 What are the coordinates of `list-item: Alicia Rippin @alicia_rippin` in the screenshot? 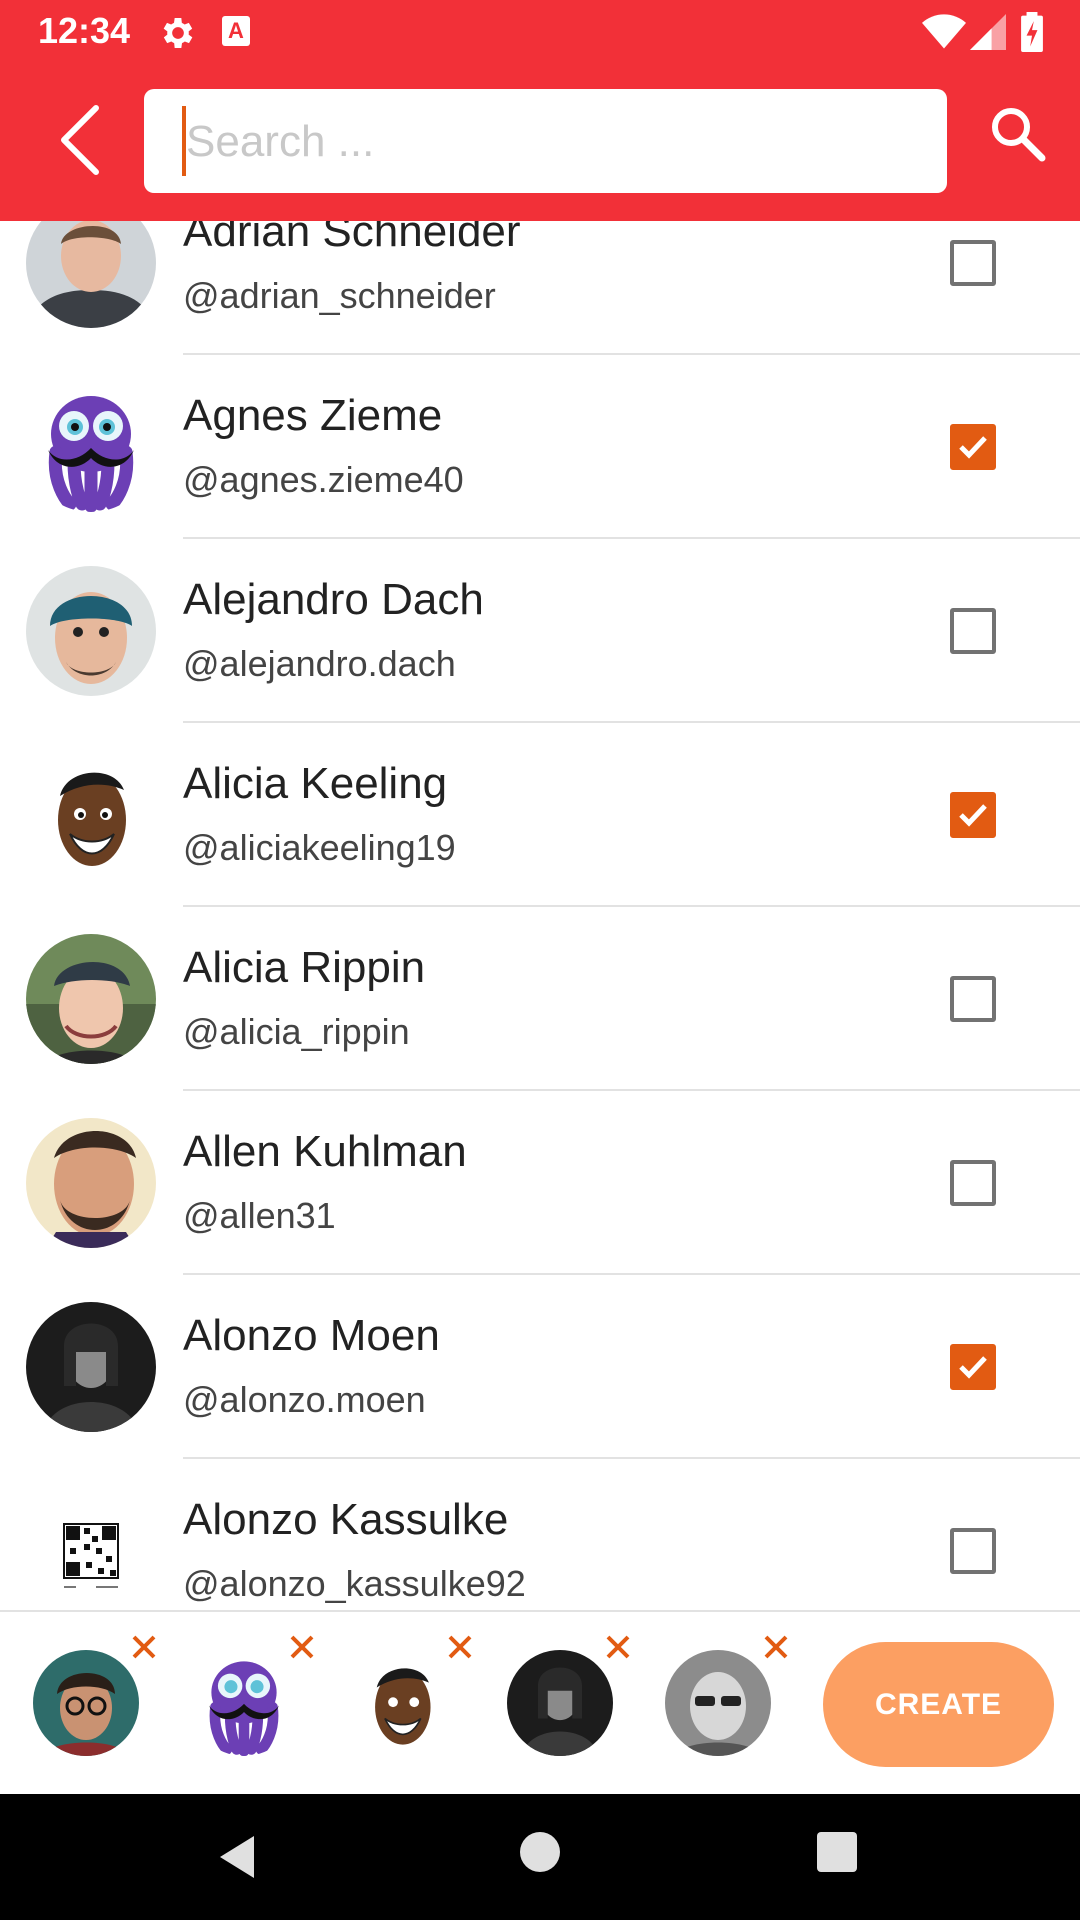 It's located at (540, 999).